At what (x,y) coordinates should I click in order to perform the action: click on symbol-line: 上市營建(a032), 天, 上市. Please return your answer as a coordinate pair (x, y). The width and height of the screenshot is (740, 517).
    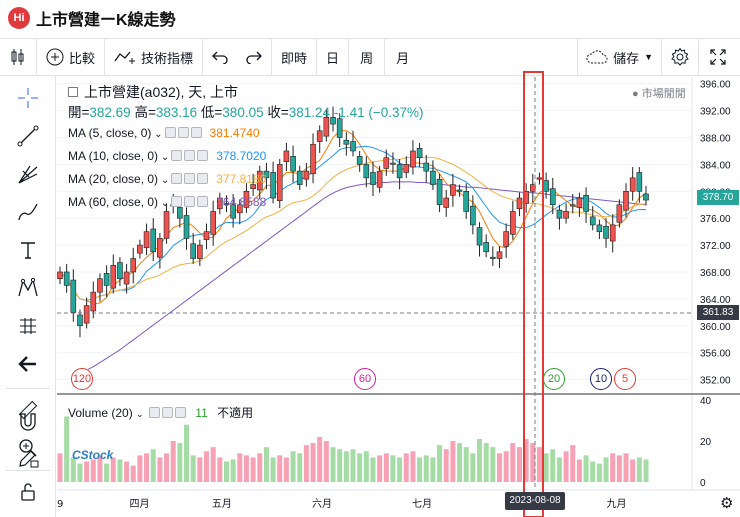
    Looking at the image, I should click on (161, 92).